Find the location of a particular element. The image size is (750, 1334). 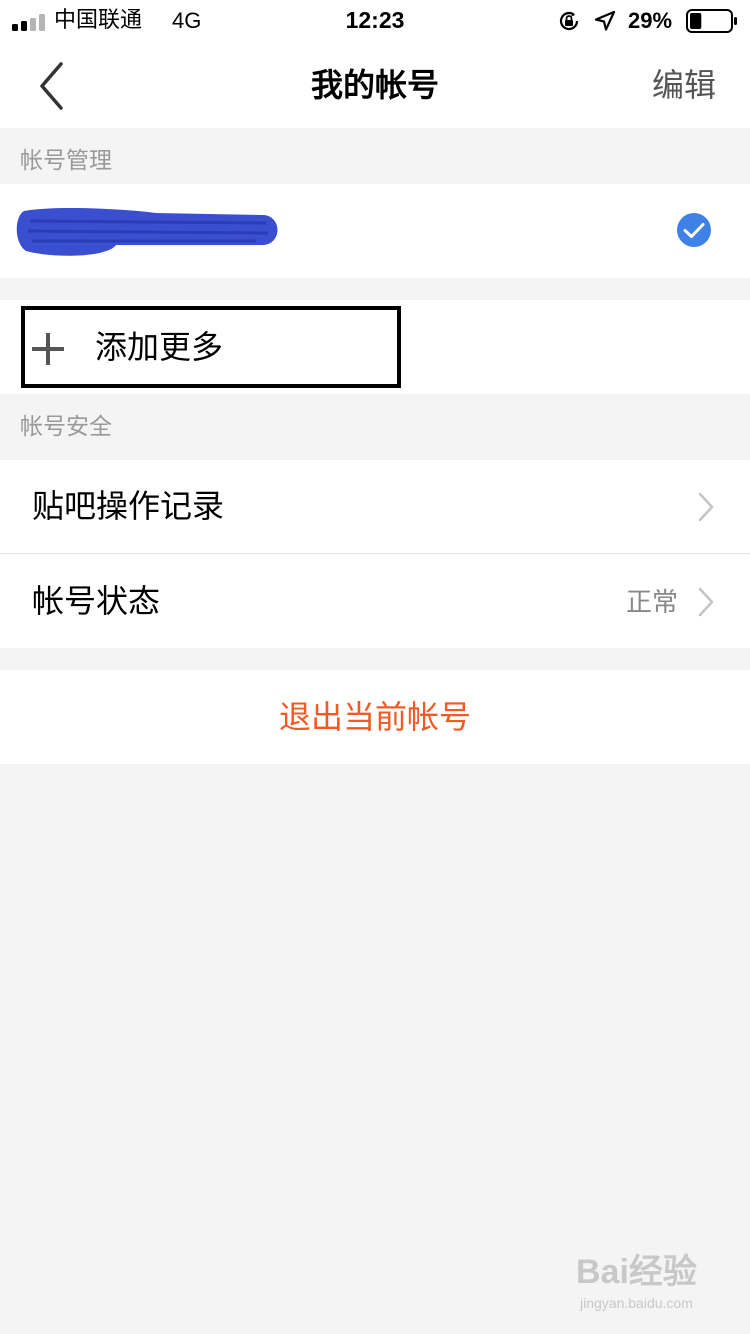

logout-button: 退出当前帐号 is located at coordinates (375, 717).